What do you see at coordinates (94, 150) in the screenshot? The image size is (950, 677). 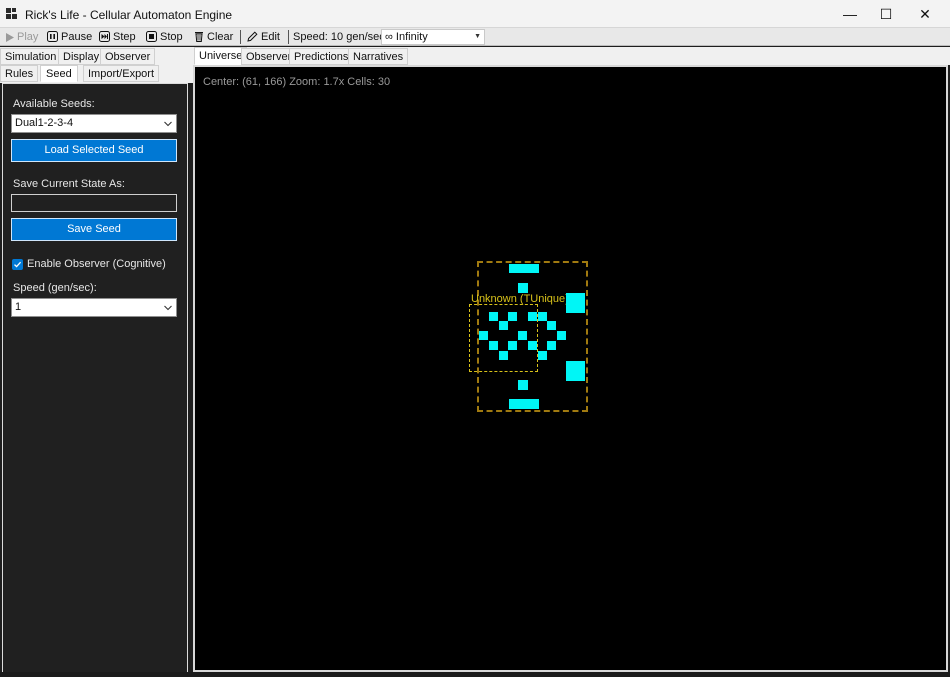 I see `load-seed-button: Load Selected Seed` at bounding box center [94, 150].